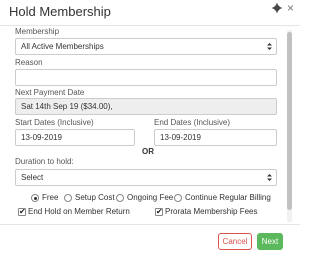 This screenshot has width=320, height=256. What do you see at coordinates (32, 177) in the screenshot?
I see `duration-select-value: Select` at bounding box center [32, 177].